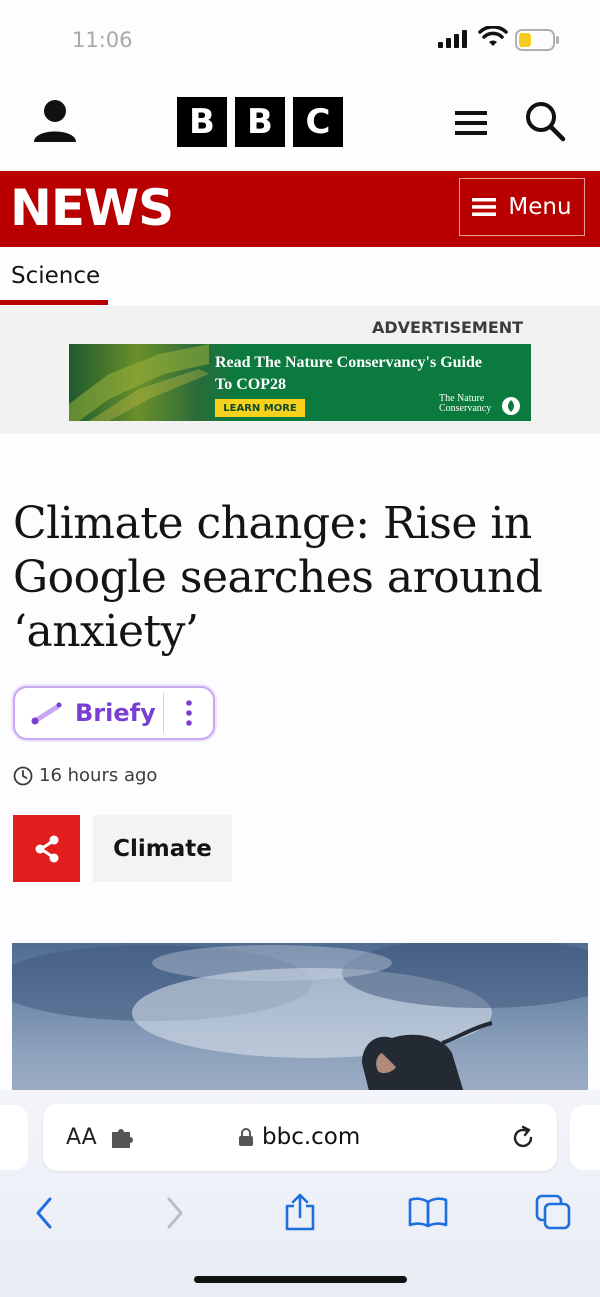 Image resolution: width=600 pixels, height=1297 pixels. I want to click on briefy-label: Briefy, so click(115, 713).